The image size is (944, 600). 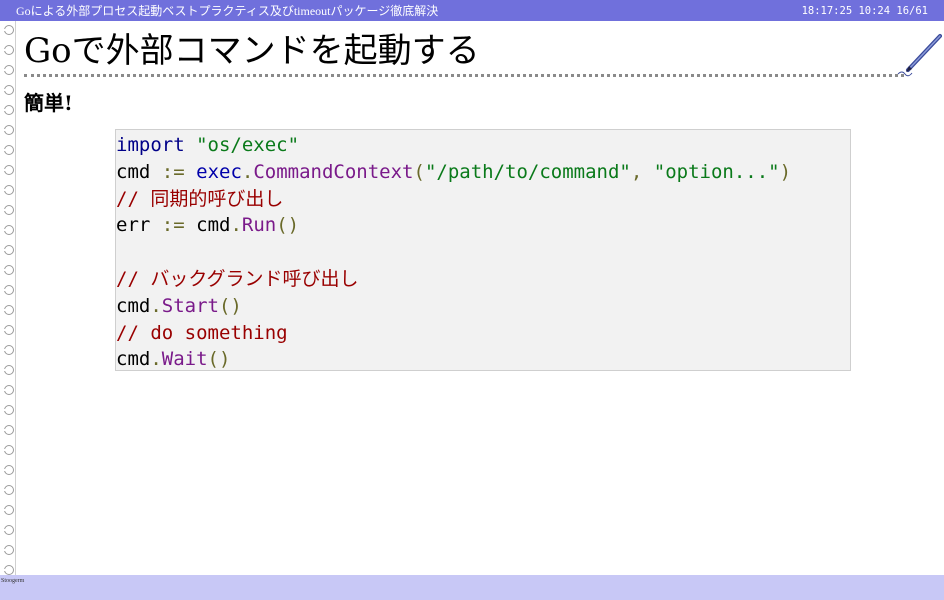 What do you see at coordinates (453, 359) in the screenshot?
I see `code-line-9: cmd.Wait()` at bounding box center [453, 359].